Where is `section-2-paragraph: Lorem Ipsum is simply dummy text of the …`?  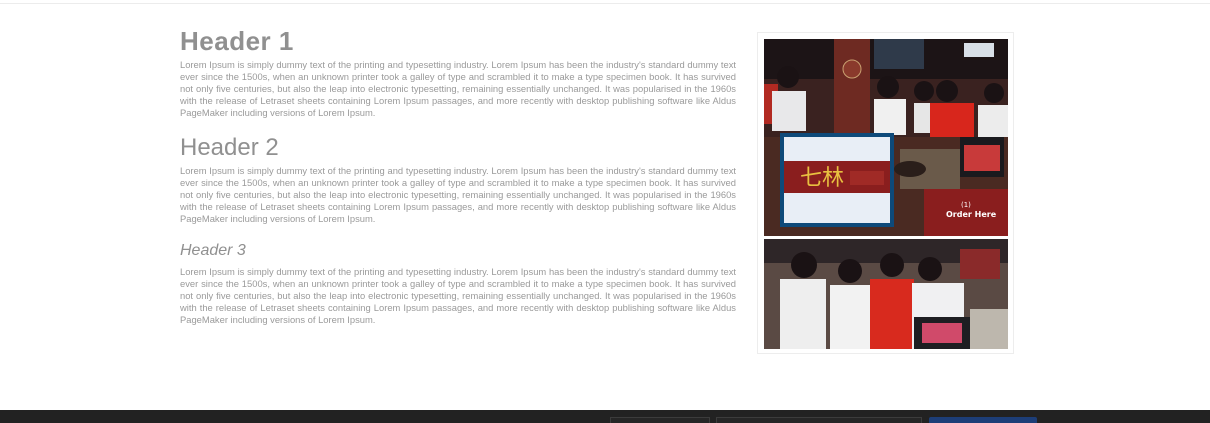
section-2-paragraph: Lorem Ipsum is simply dummy text of the … is located at coordinates (458, 194).